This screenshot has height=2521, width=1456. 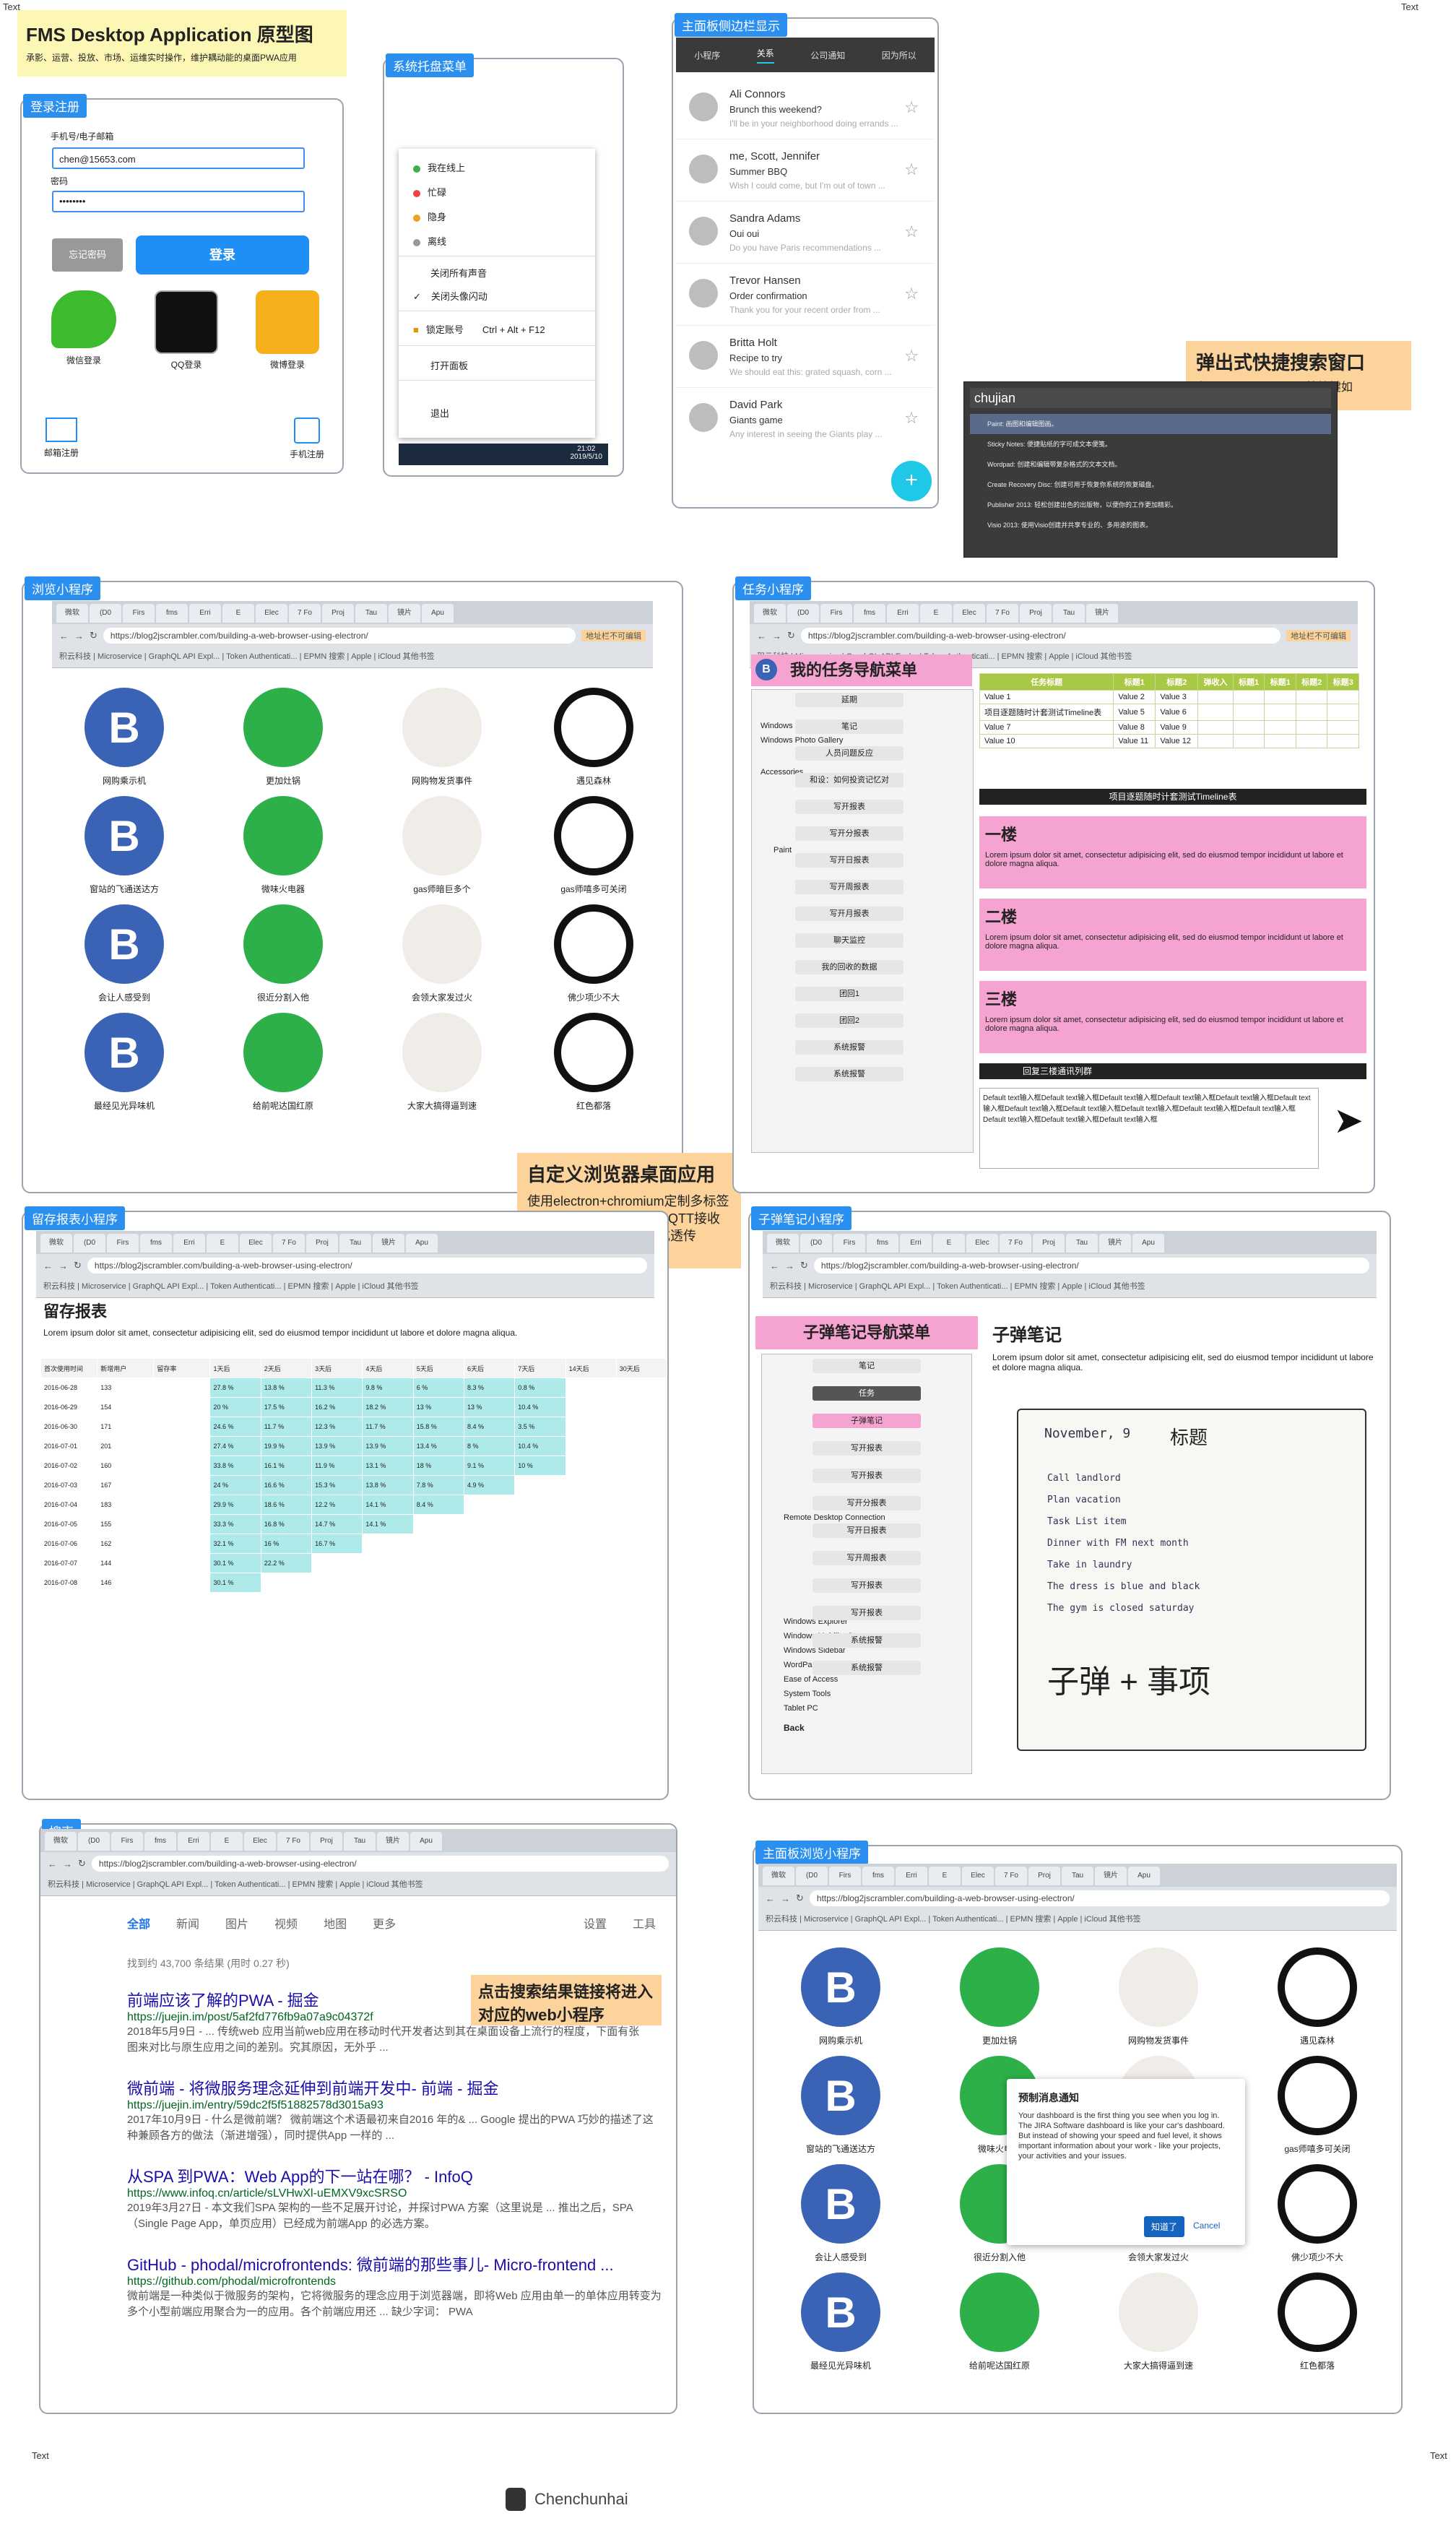 What do you see at coordinates (595, 1923) in the screenshot?
I see `tab-settings: 设置` at bounding box center [595, 1923].